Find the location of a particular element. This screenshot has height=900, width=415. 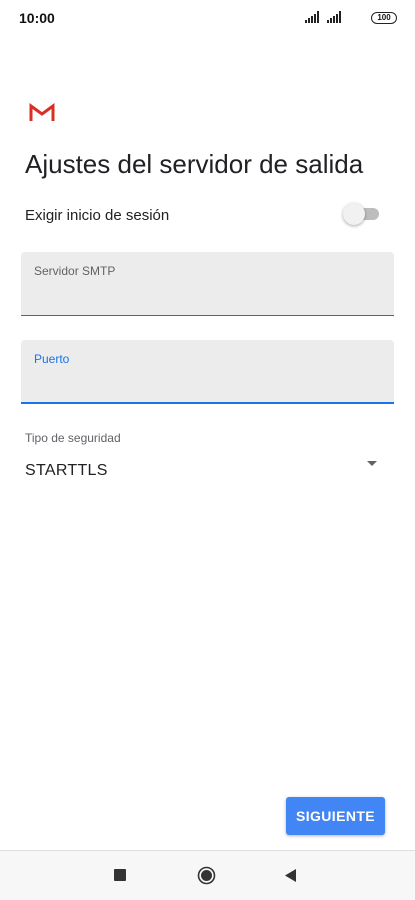

smtp-server-label: Servidor SMTP is located at coordinates (75, 271).